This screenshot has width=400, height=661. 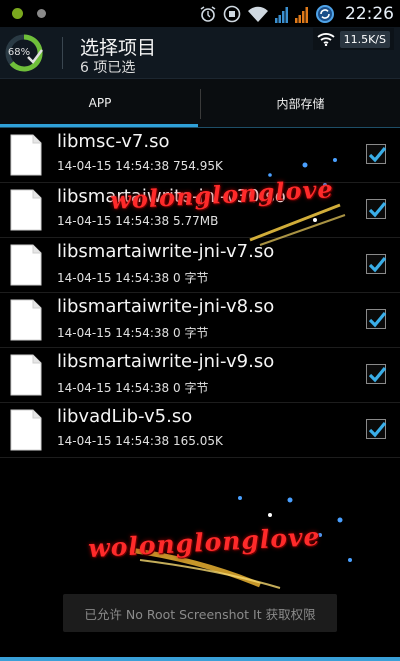 I want to click on file-name: libvadLib-v5.so, so click(x=125, y=416).